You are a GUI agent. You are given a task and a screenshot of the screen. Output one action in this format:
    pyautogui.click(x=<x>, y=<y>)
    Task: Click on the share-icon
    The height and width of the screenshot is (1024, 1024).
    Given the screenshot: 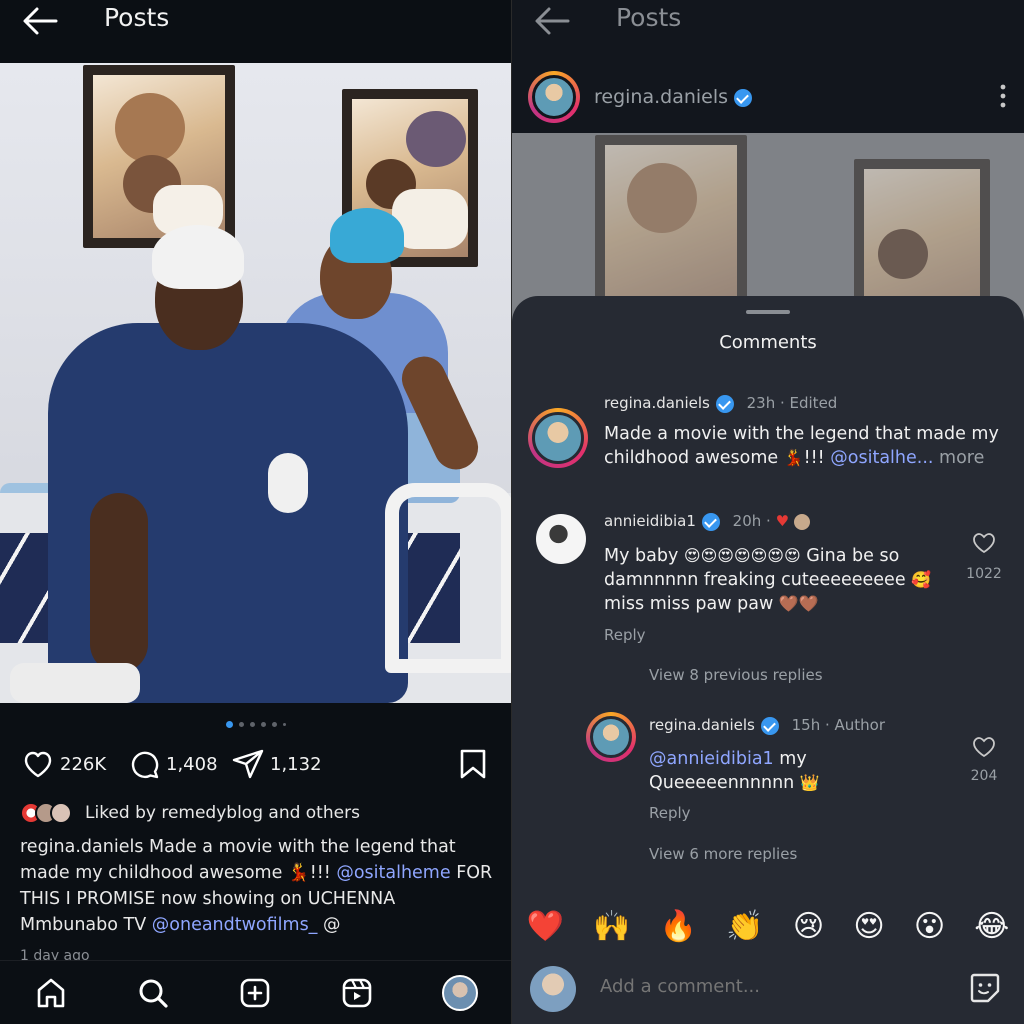 What is the action you would take?
    pyautogui.click(x=248, y=764)
    